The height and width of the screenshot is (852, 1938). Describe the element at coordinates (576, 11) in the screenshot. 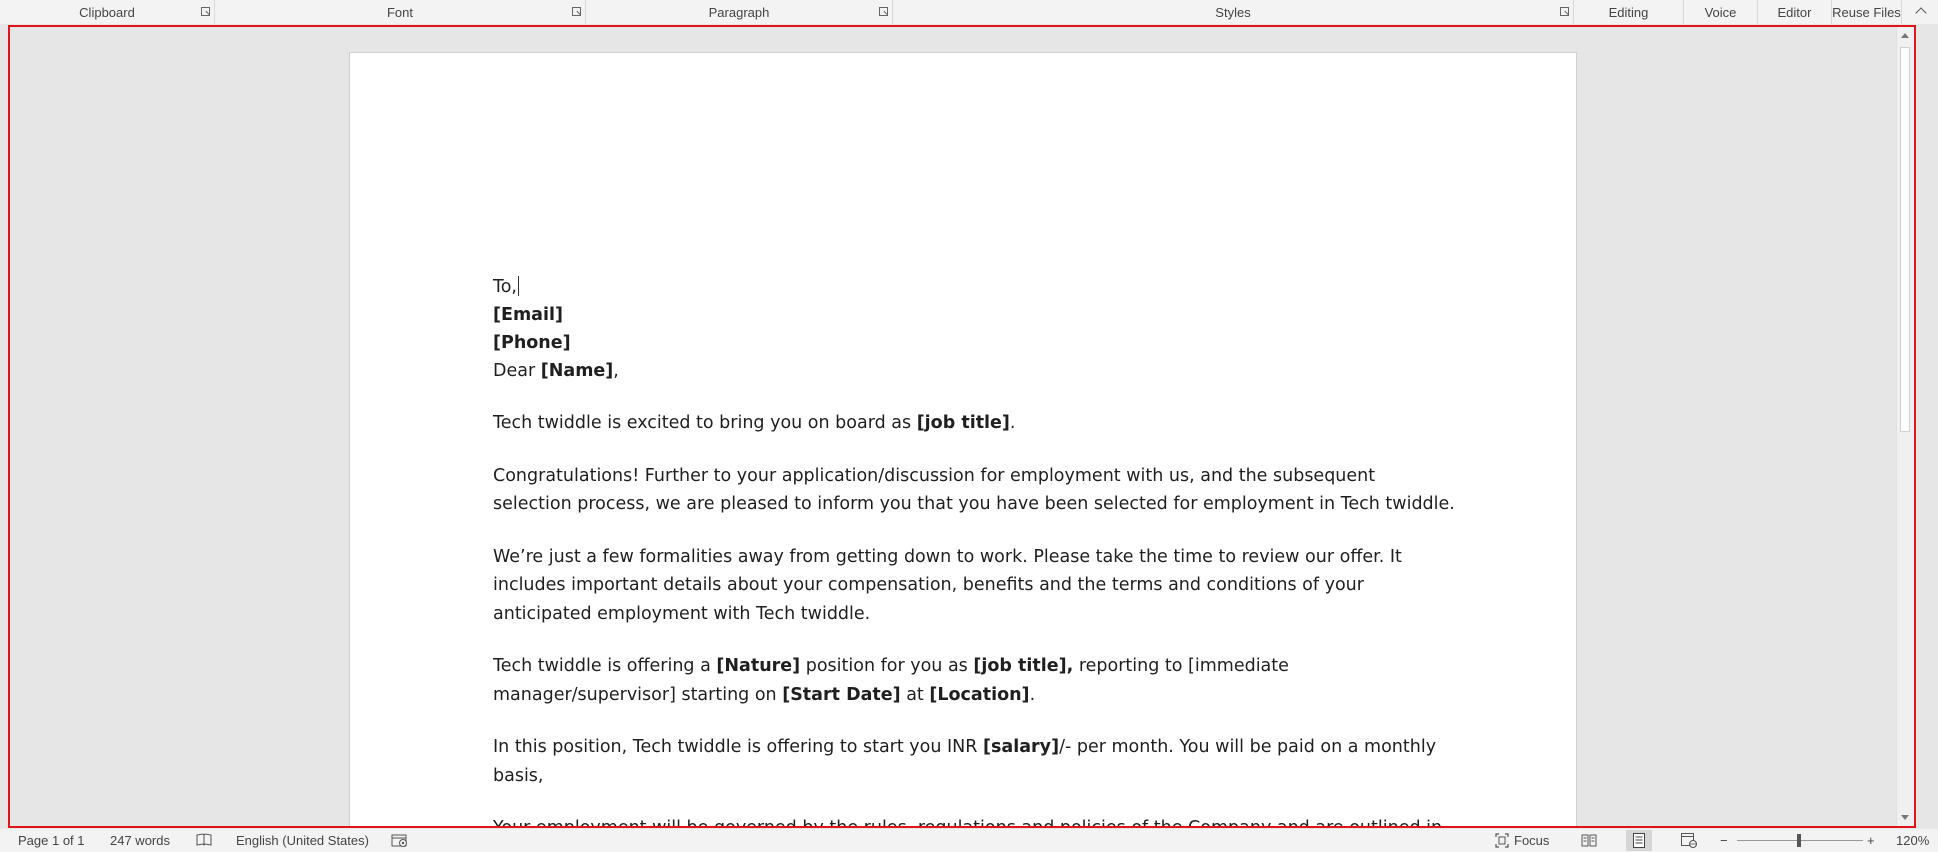

I see `font-dialog-launcher-icon` at that location.